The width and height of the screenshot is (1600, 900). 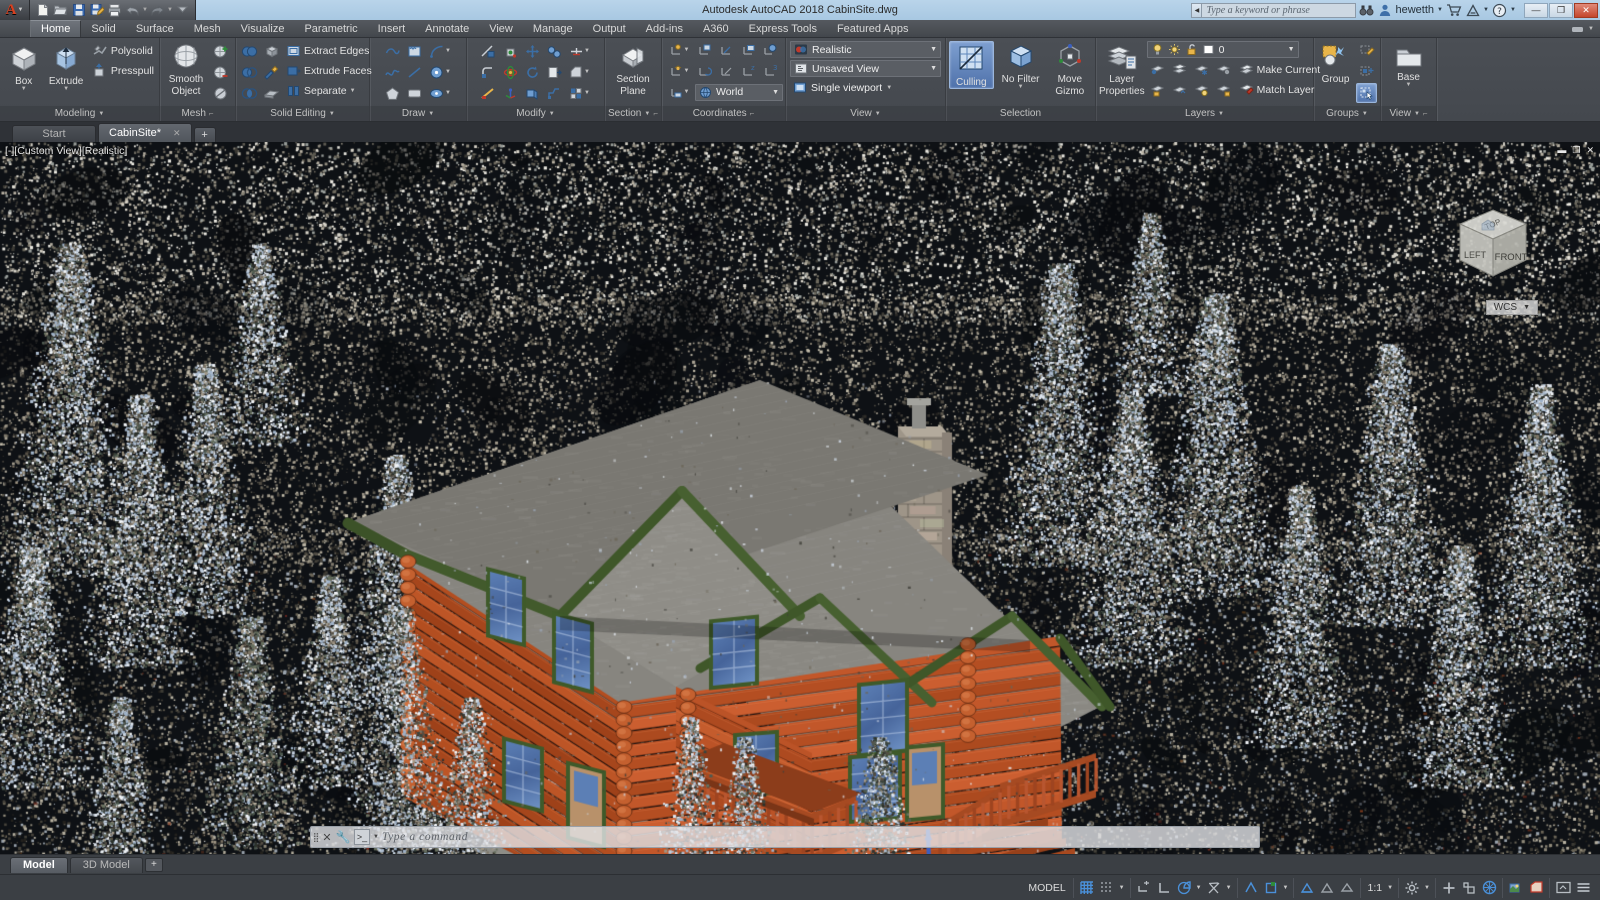 I want to click on layer-properties-button: Layer Properties, so click(x=1122, y=69).